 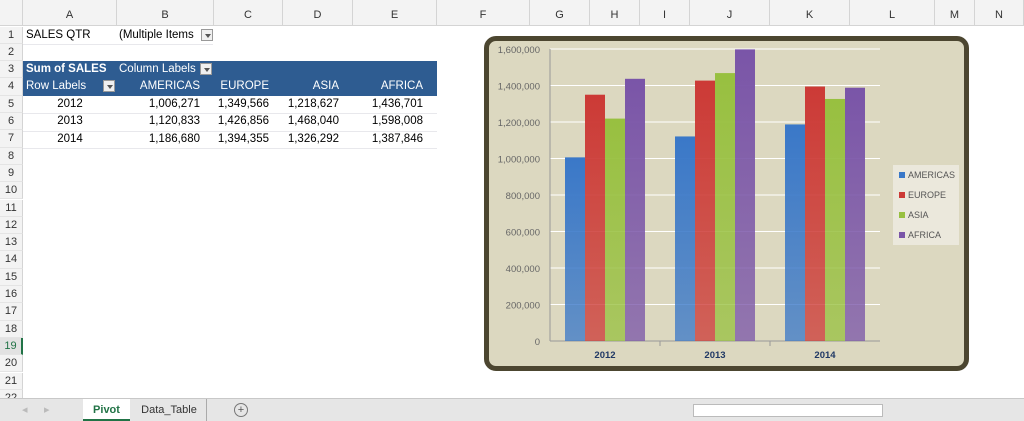 What do you see at coordinates (523, 196) in the screenshot?
I see `y-tick-label: 800,000` at bounding box center [523, 196].